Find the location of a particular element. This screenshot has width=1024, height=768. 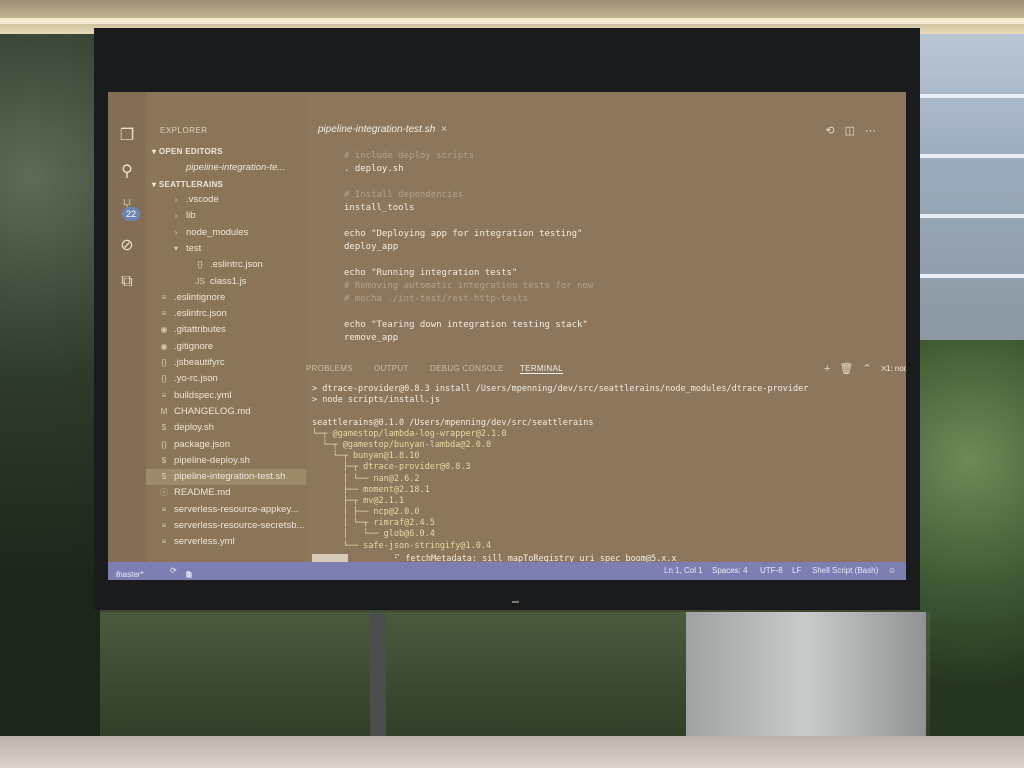

indentation: Spaces: 4 is located at coordinates (730, 570).